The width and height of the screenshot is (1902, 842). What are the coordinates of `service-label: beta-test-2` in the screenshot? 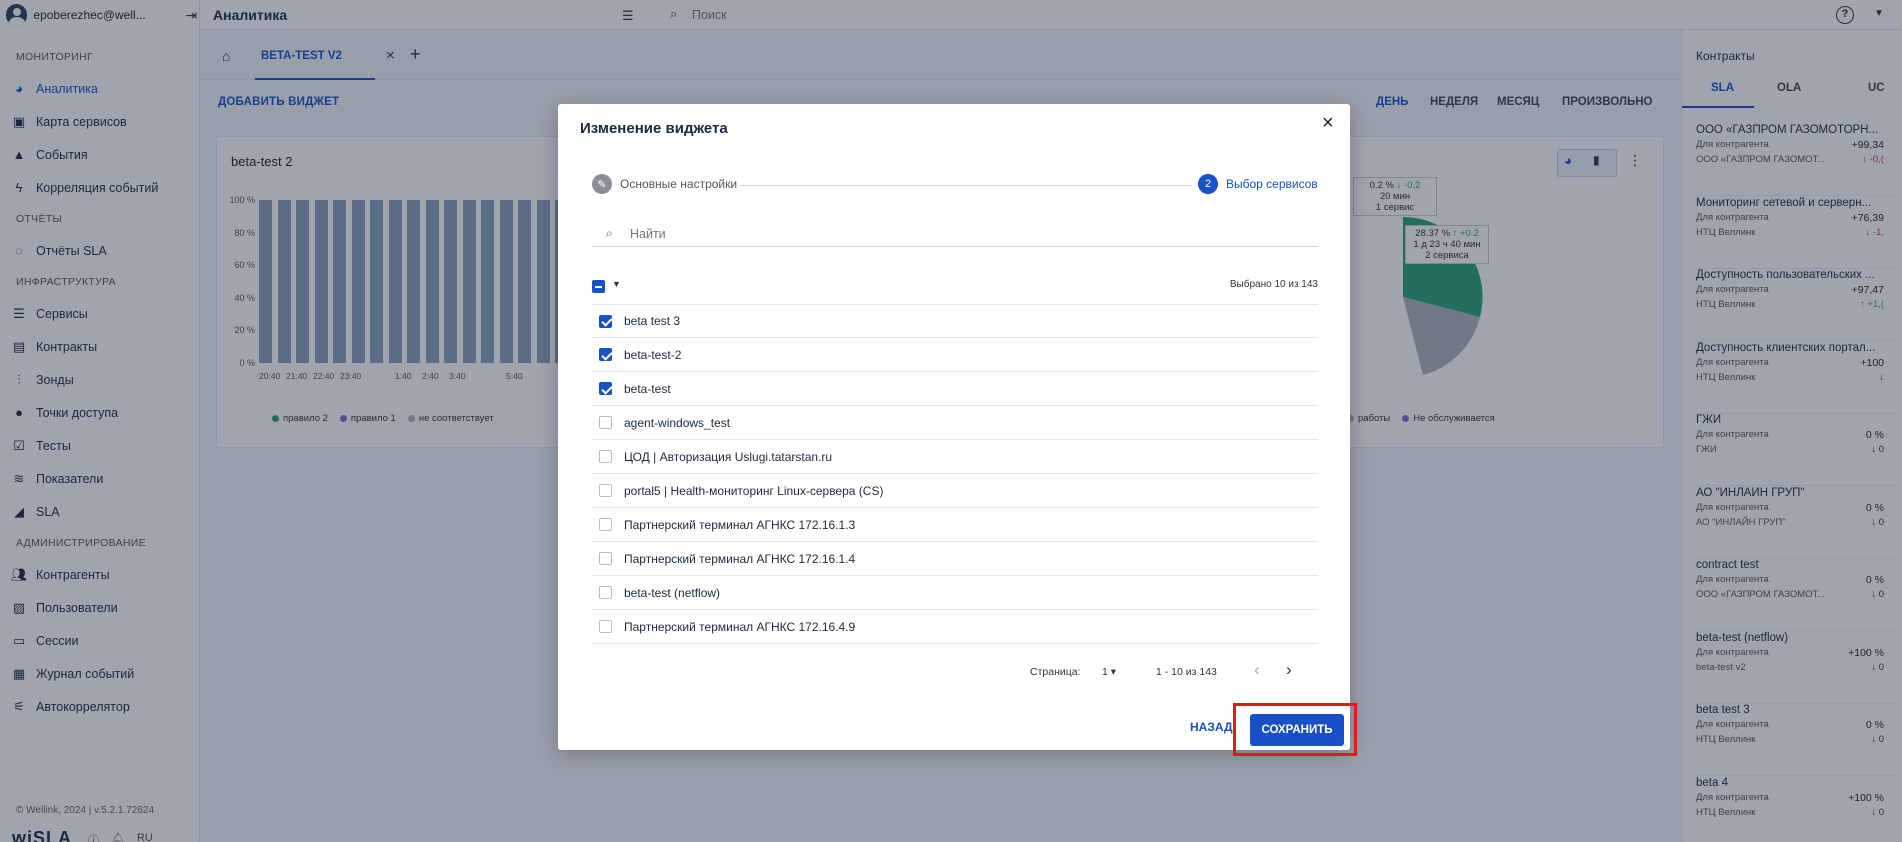 It's located at (653, 354).